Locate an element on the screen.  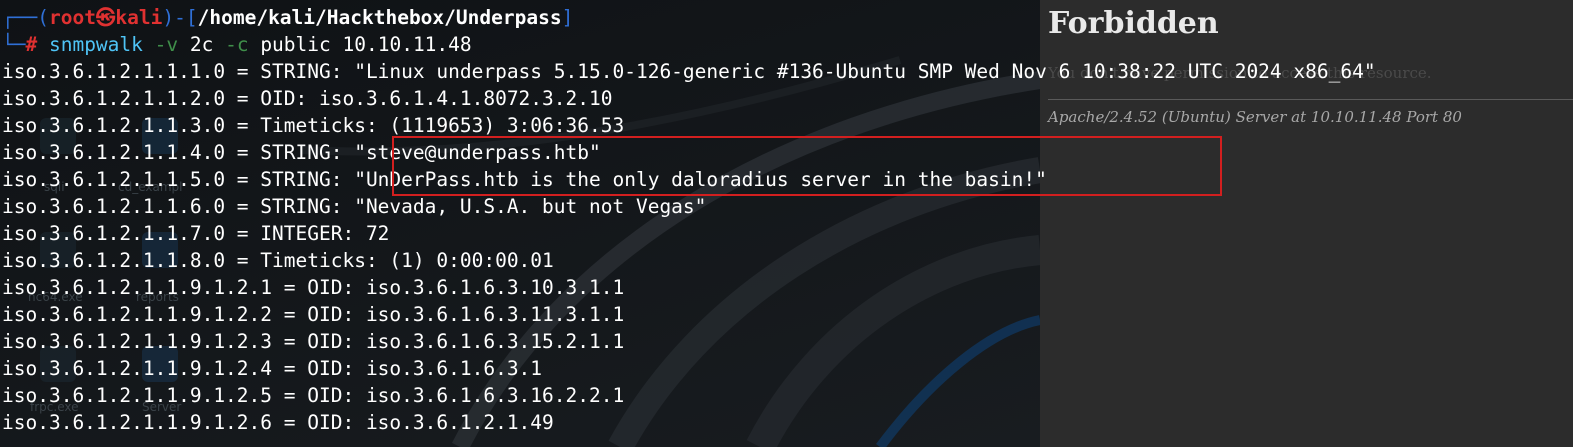
terminal-output-line: iso.3.6.1.2.1.1.9.1.2.1 = OID is located at coordinates (313, 287).